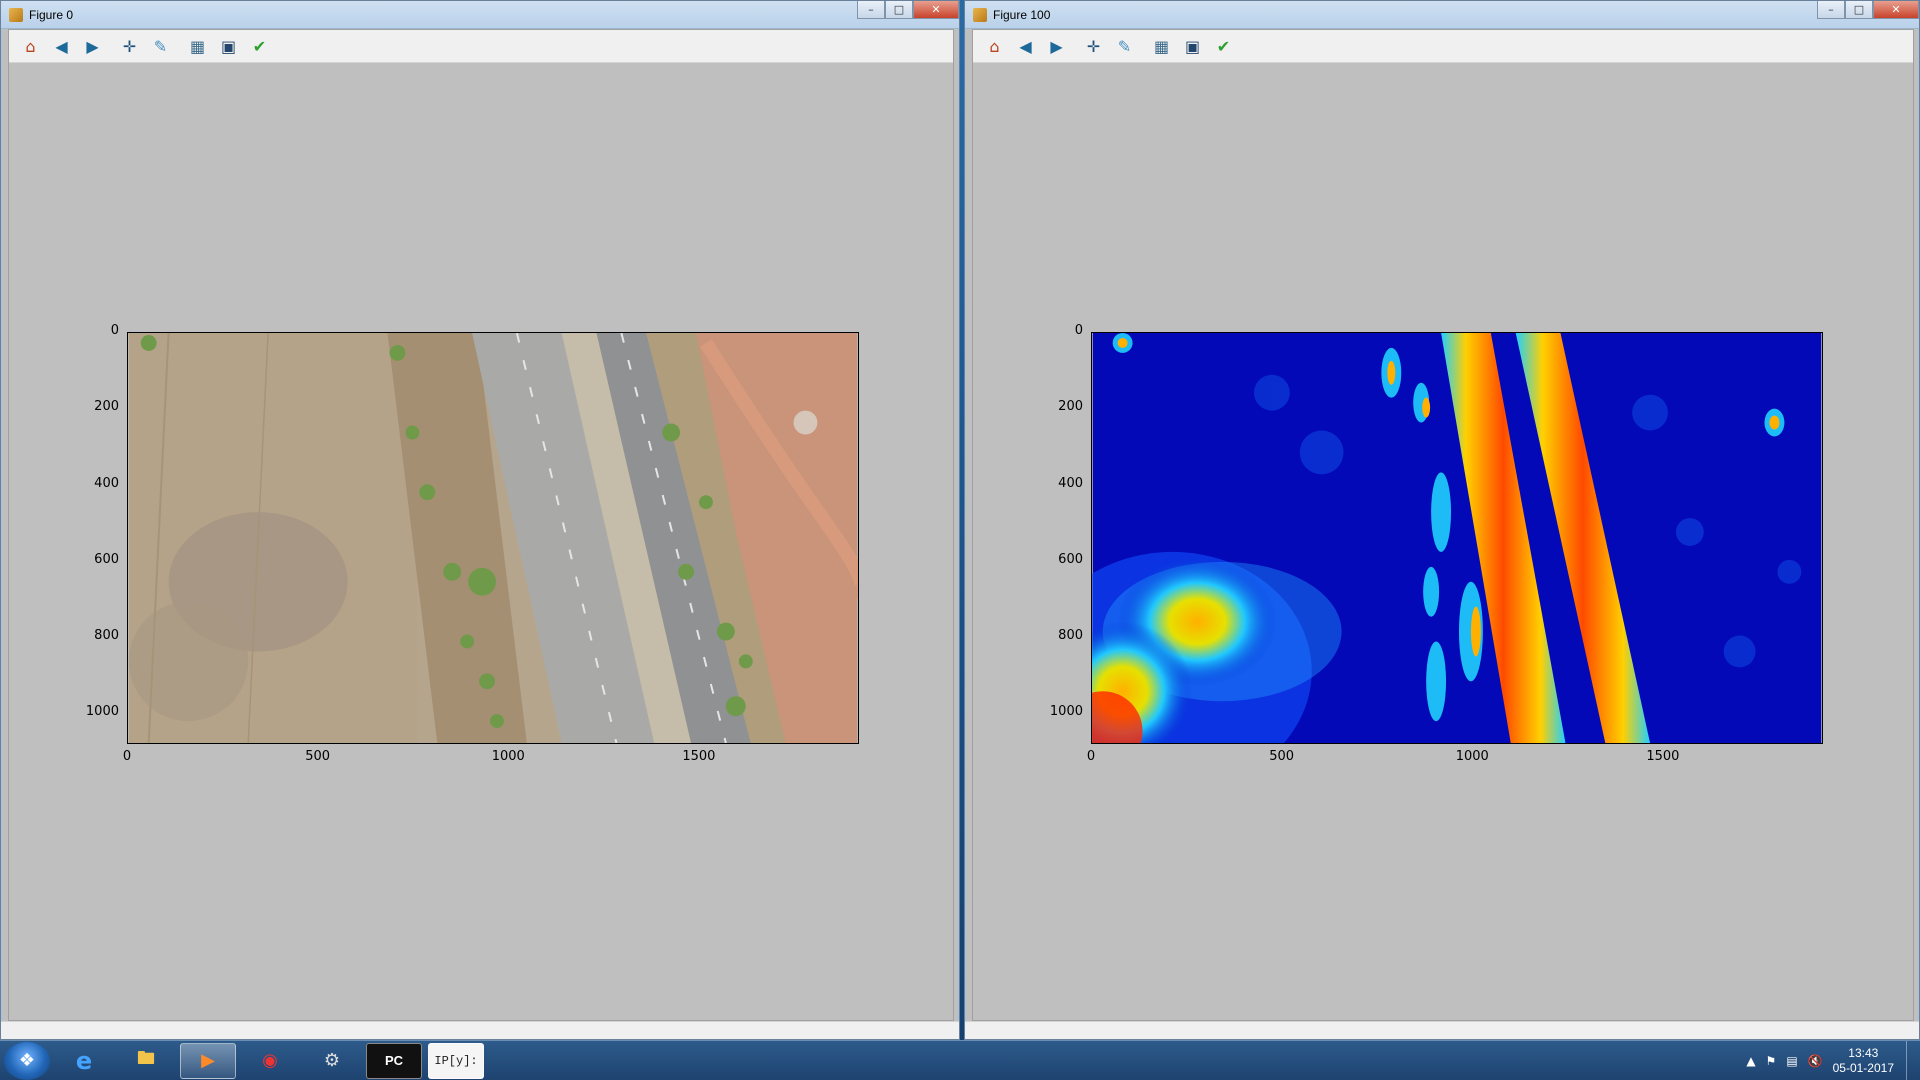  What do you see at coordinates (1863, 1052) in the screenshot?
I see `clock-time: 13:43` at bounding box center [1863, 1052].